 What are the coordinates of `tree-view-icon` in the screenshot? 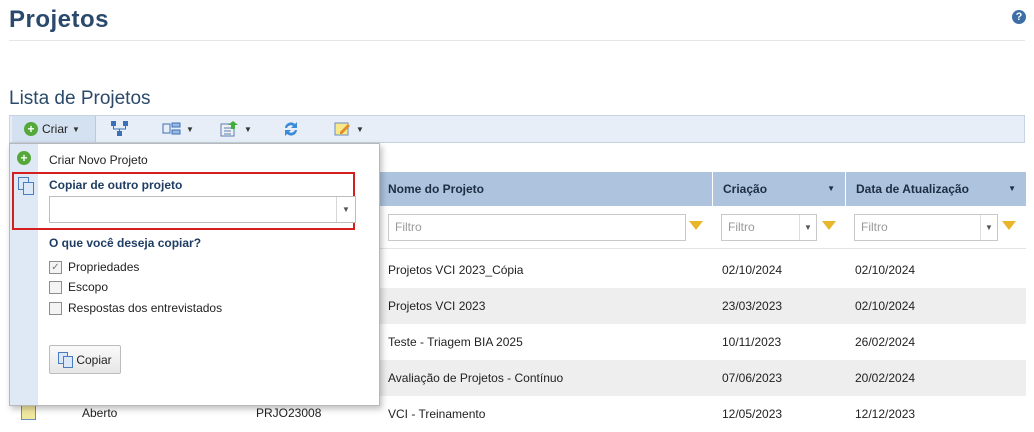 It's located at (171, 128).